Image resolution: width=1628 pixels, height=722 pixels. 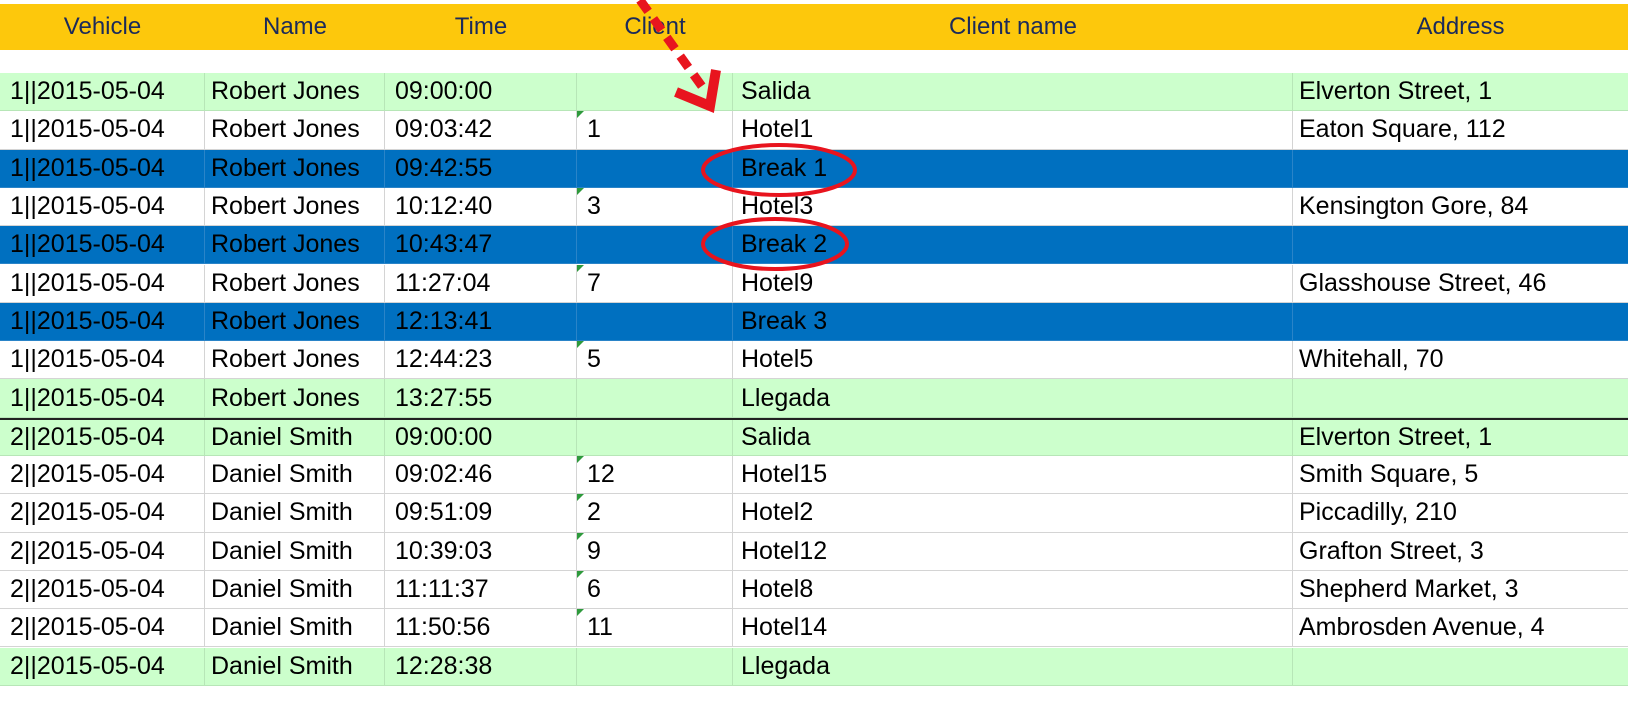 What do you see at coordinates (1460, 513) in the screenshot?
I see `cell-address: Piccadilly, 210` at bounding box center [1460, 513].